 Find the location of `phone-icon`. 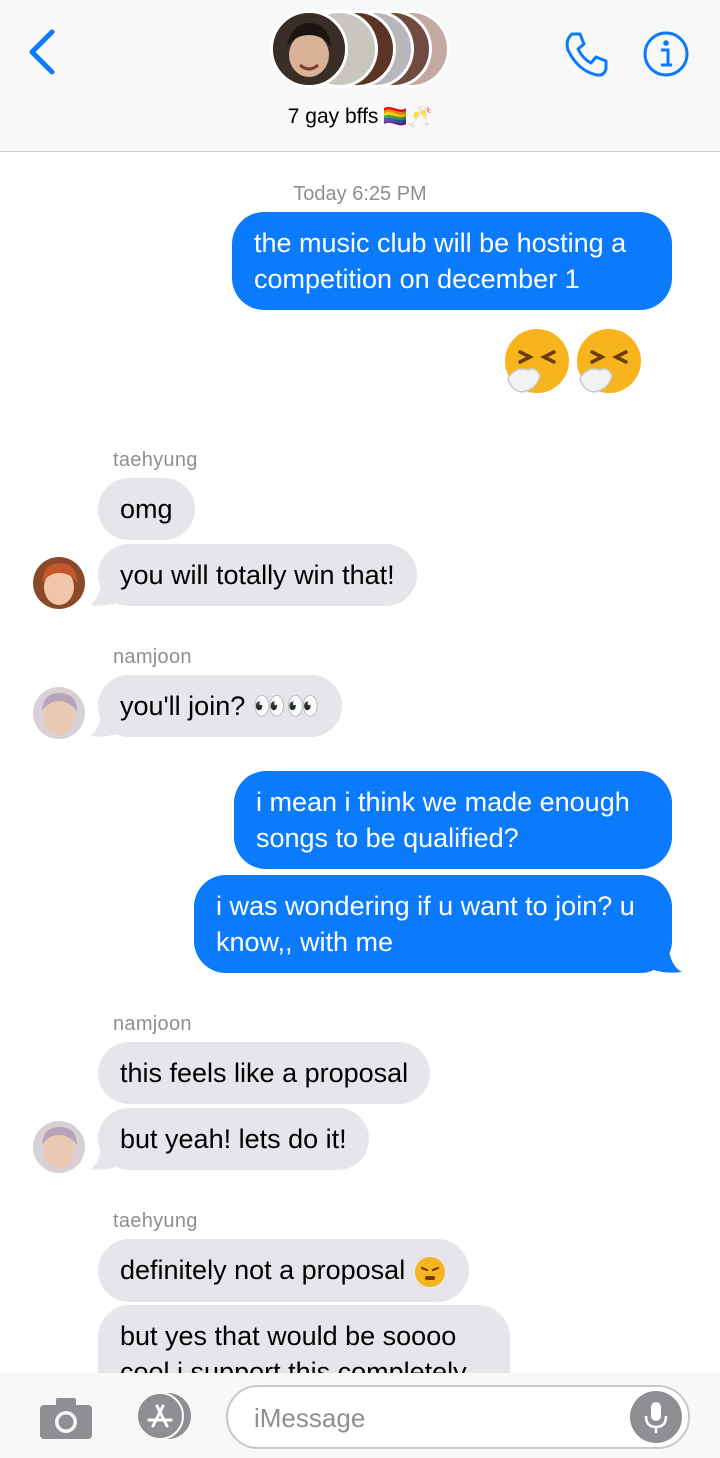

phone-icon is located at coordinates (586, 54).